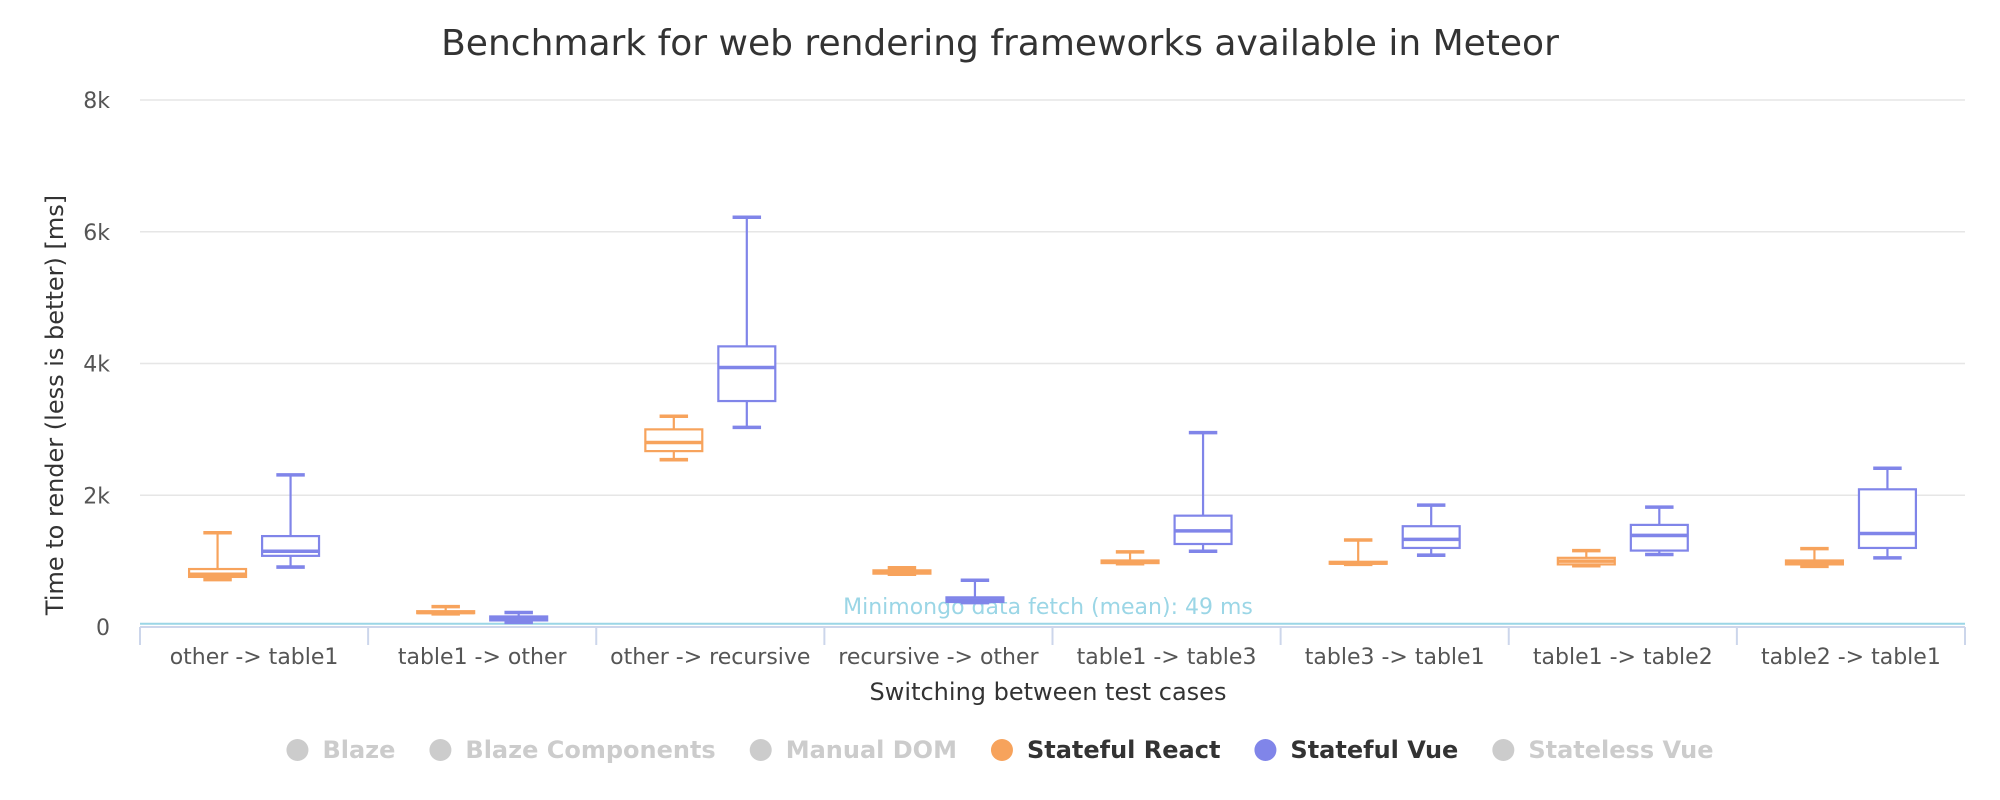 The height and width of the screenshot is (800, 2000). Describe the element at coordinates (483, 657) in the screenshot. I see `x-tick-label: table1 -> other` at that location.